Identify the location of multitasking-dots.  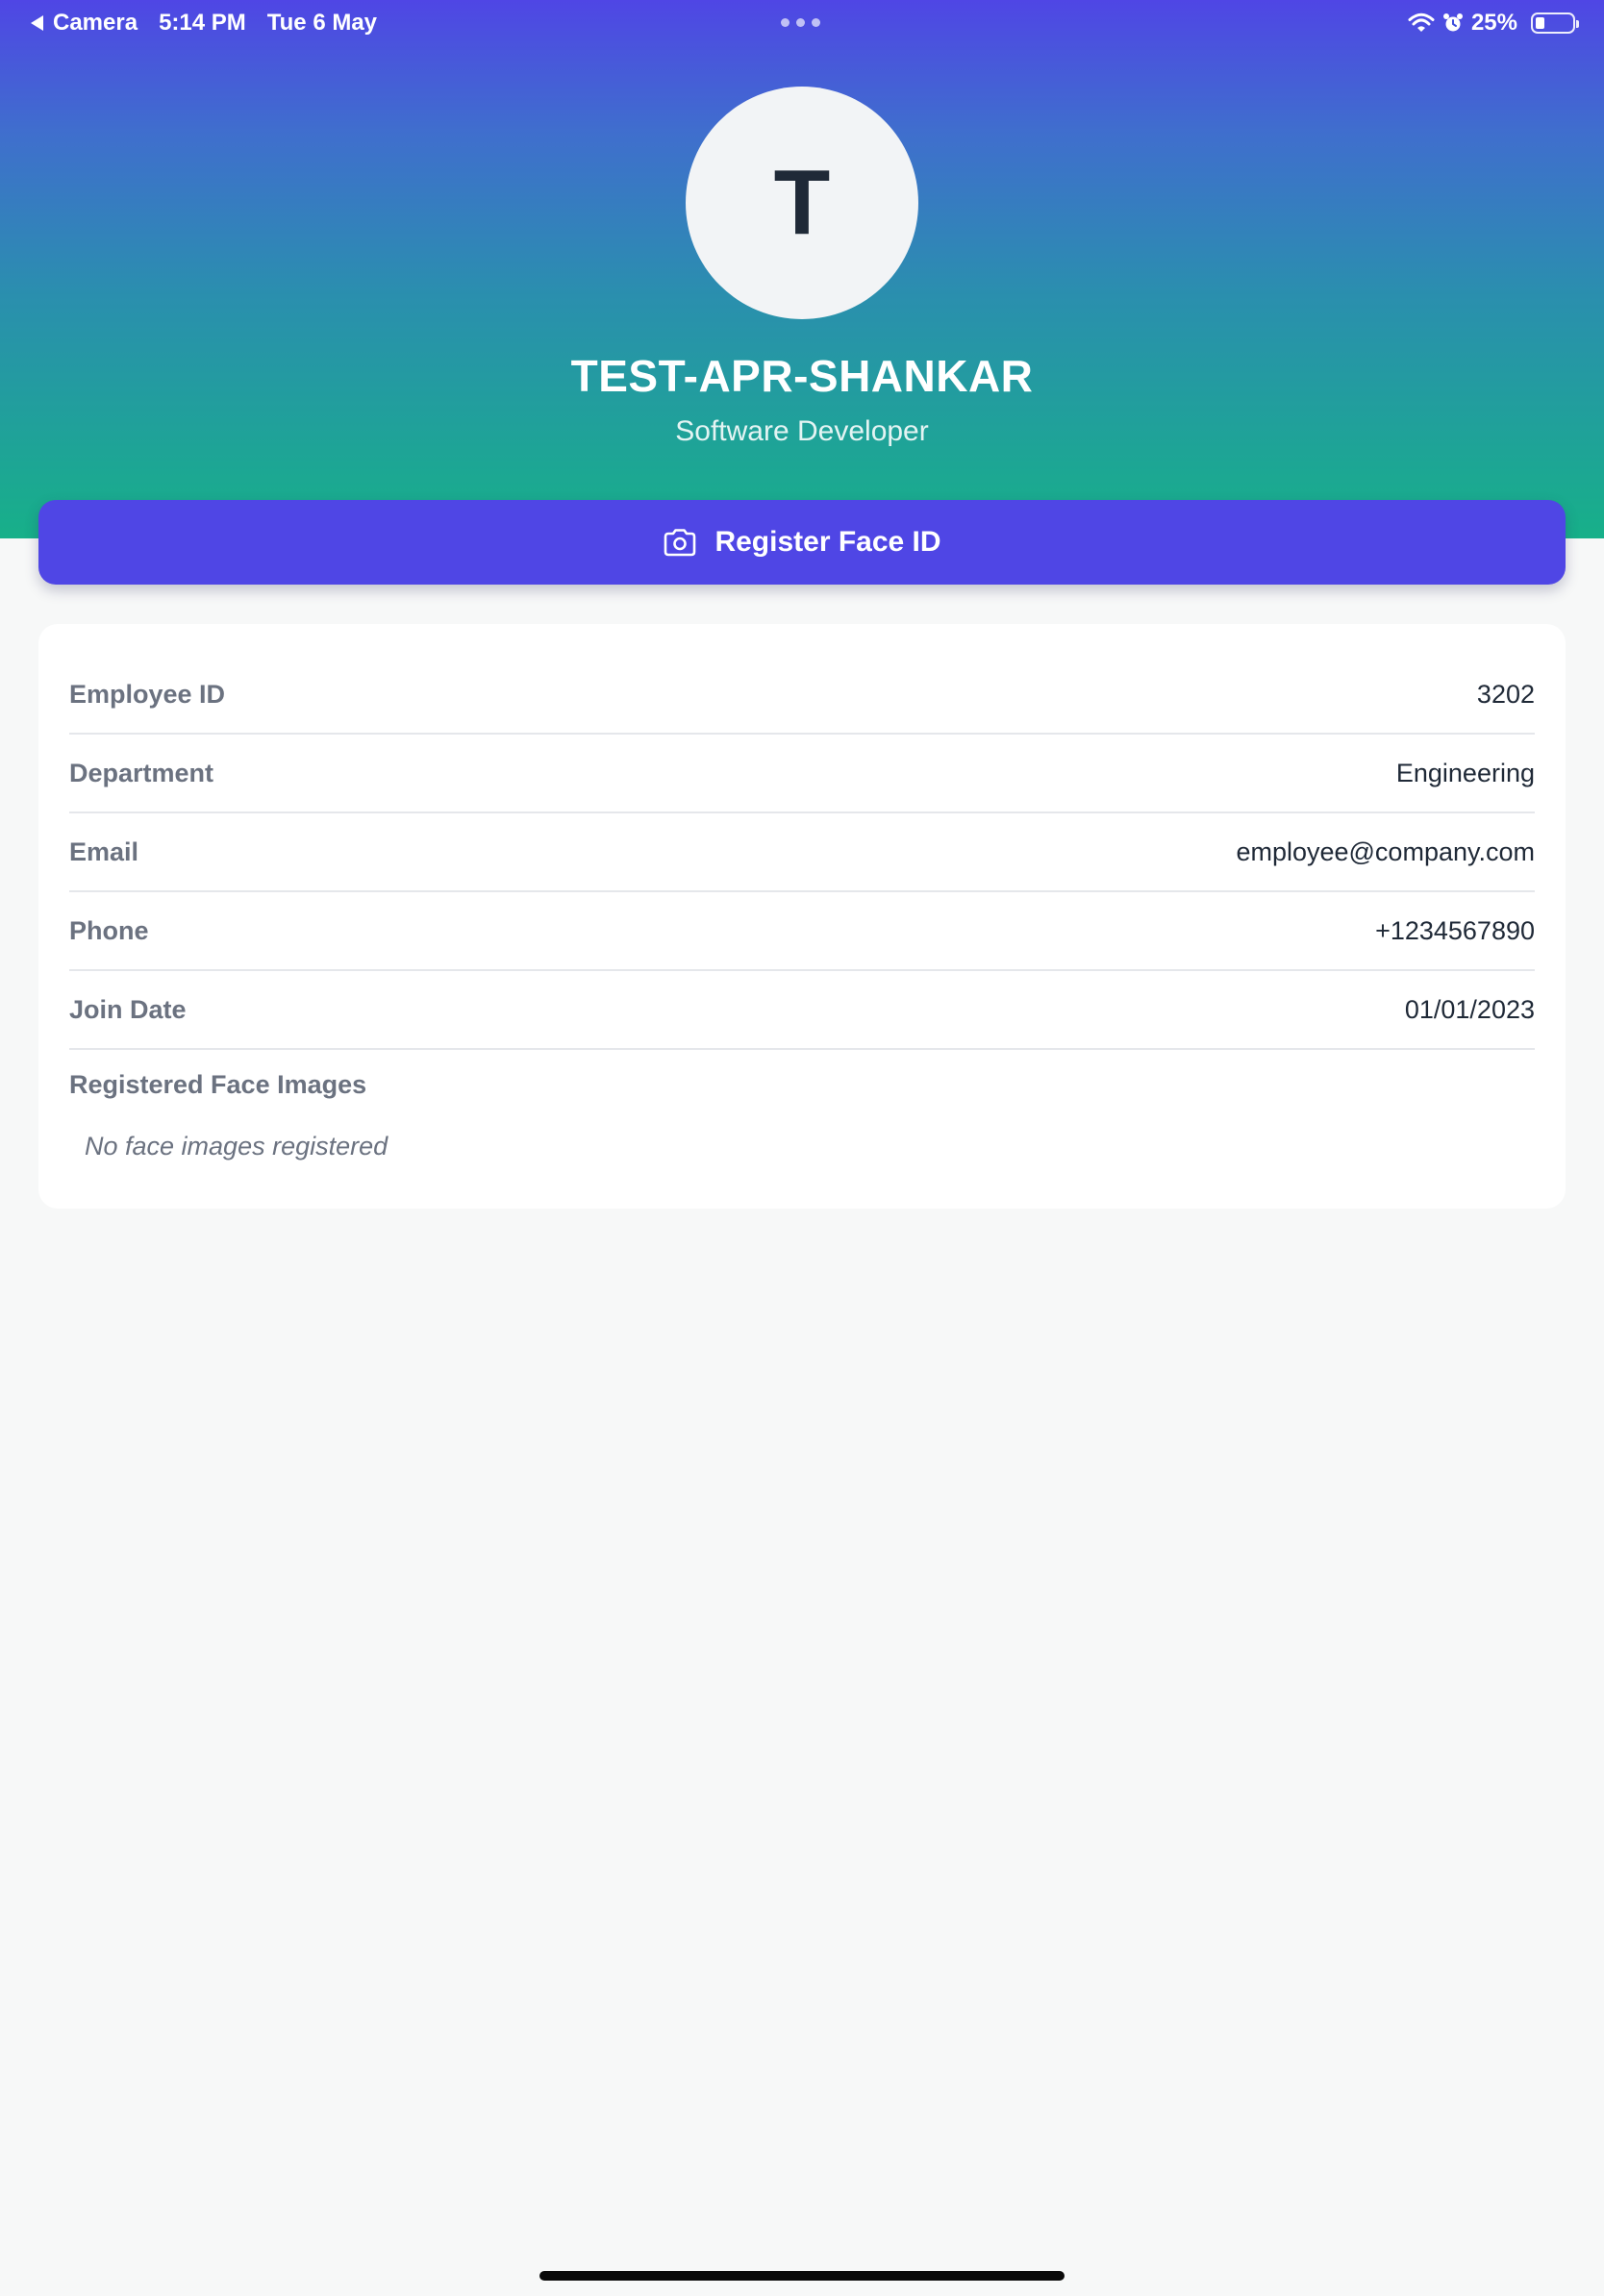
(800, 22).